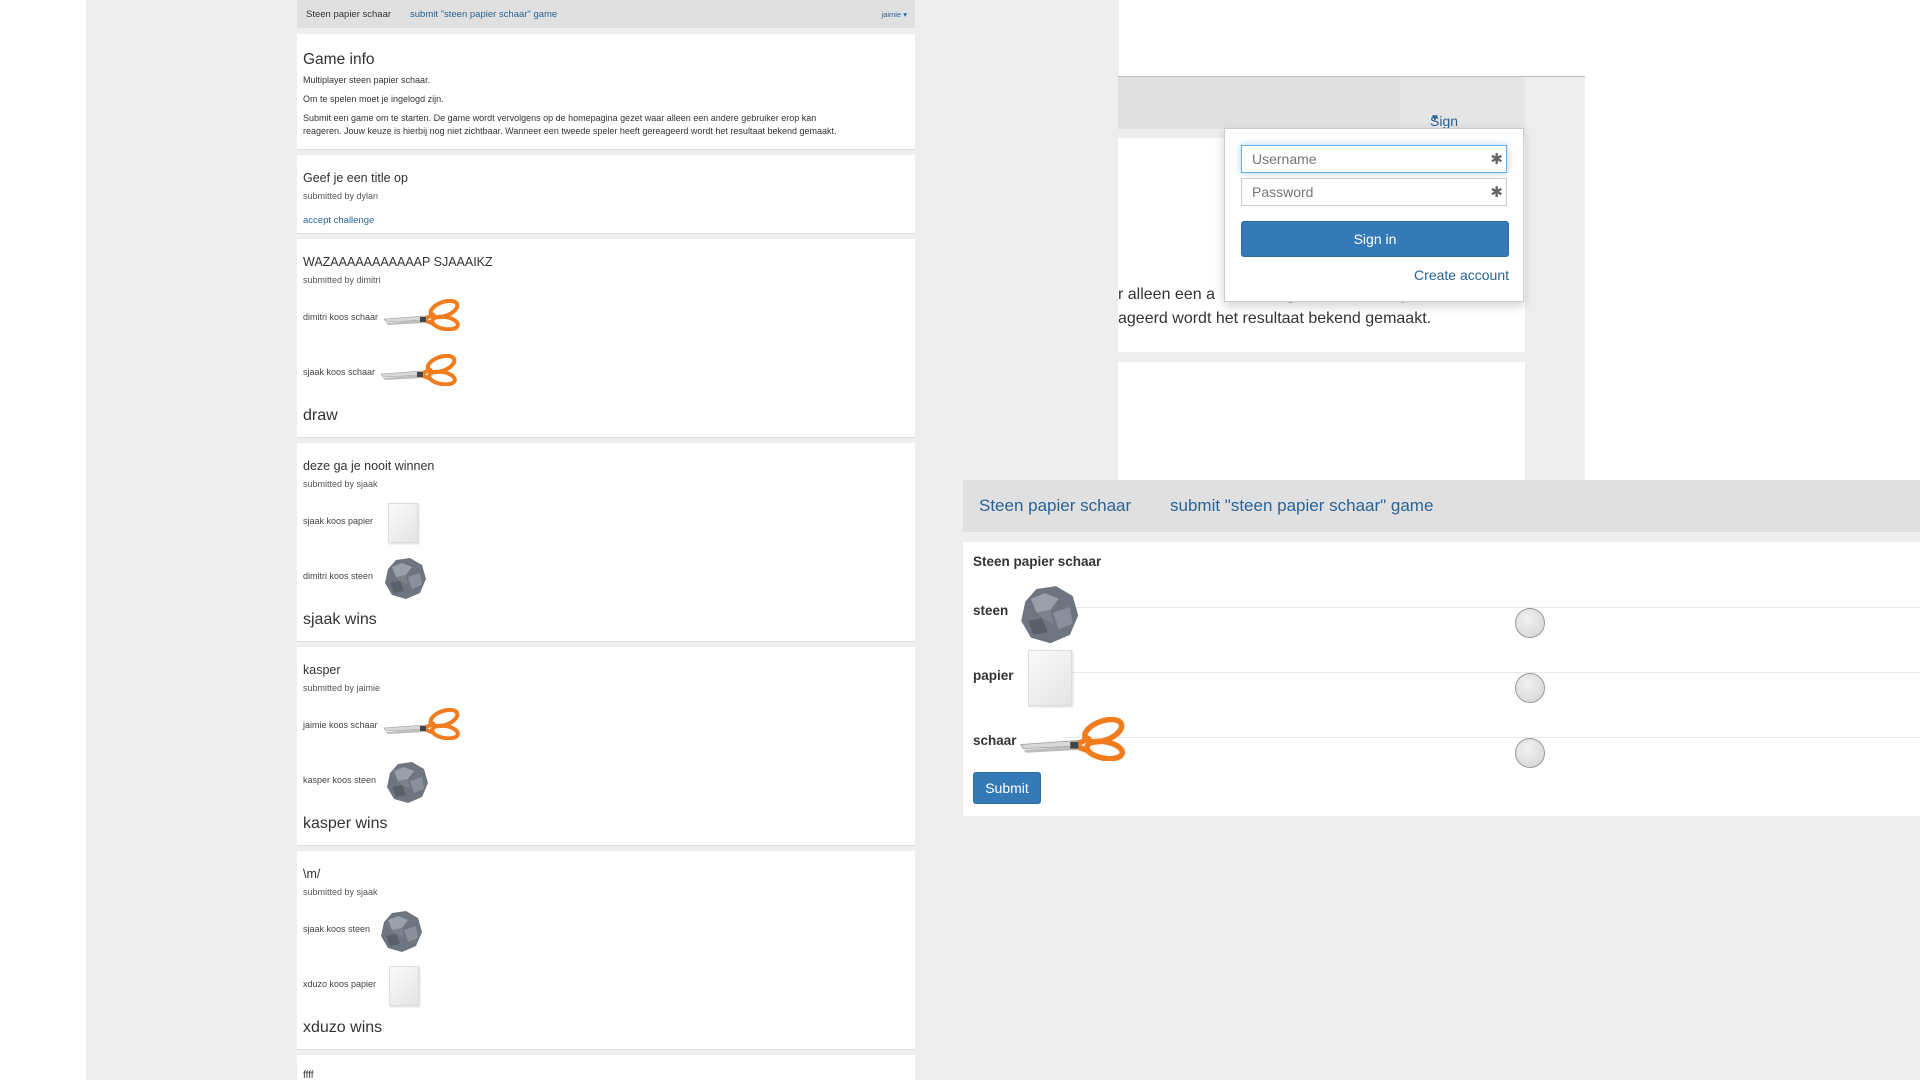  Describe the element at coordinates (342, 688) in the screenshot. I see `game-submitter: submitted by jaimie` at that location.